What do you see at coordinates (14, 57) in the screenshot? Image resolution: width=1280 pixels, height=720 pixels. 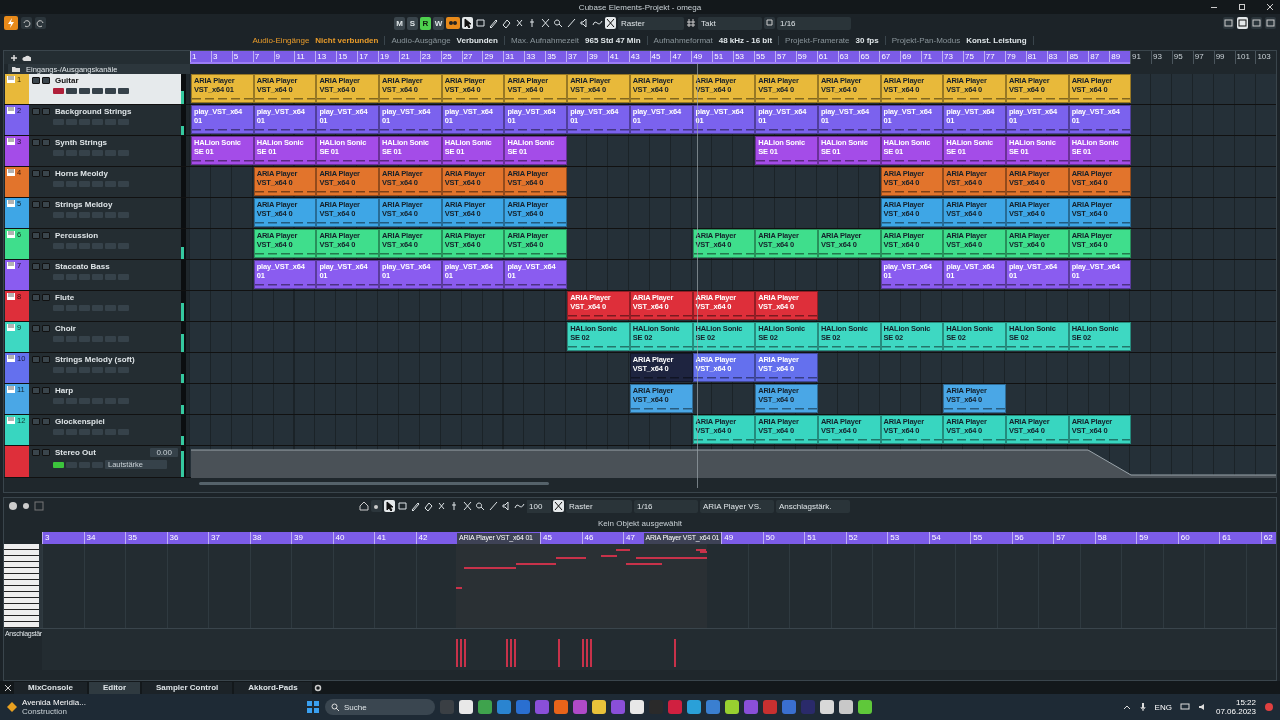 I see `add-track-icon` at bounding box center [14, 57].